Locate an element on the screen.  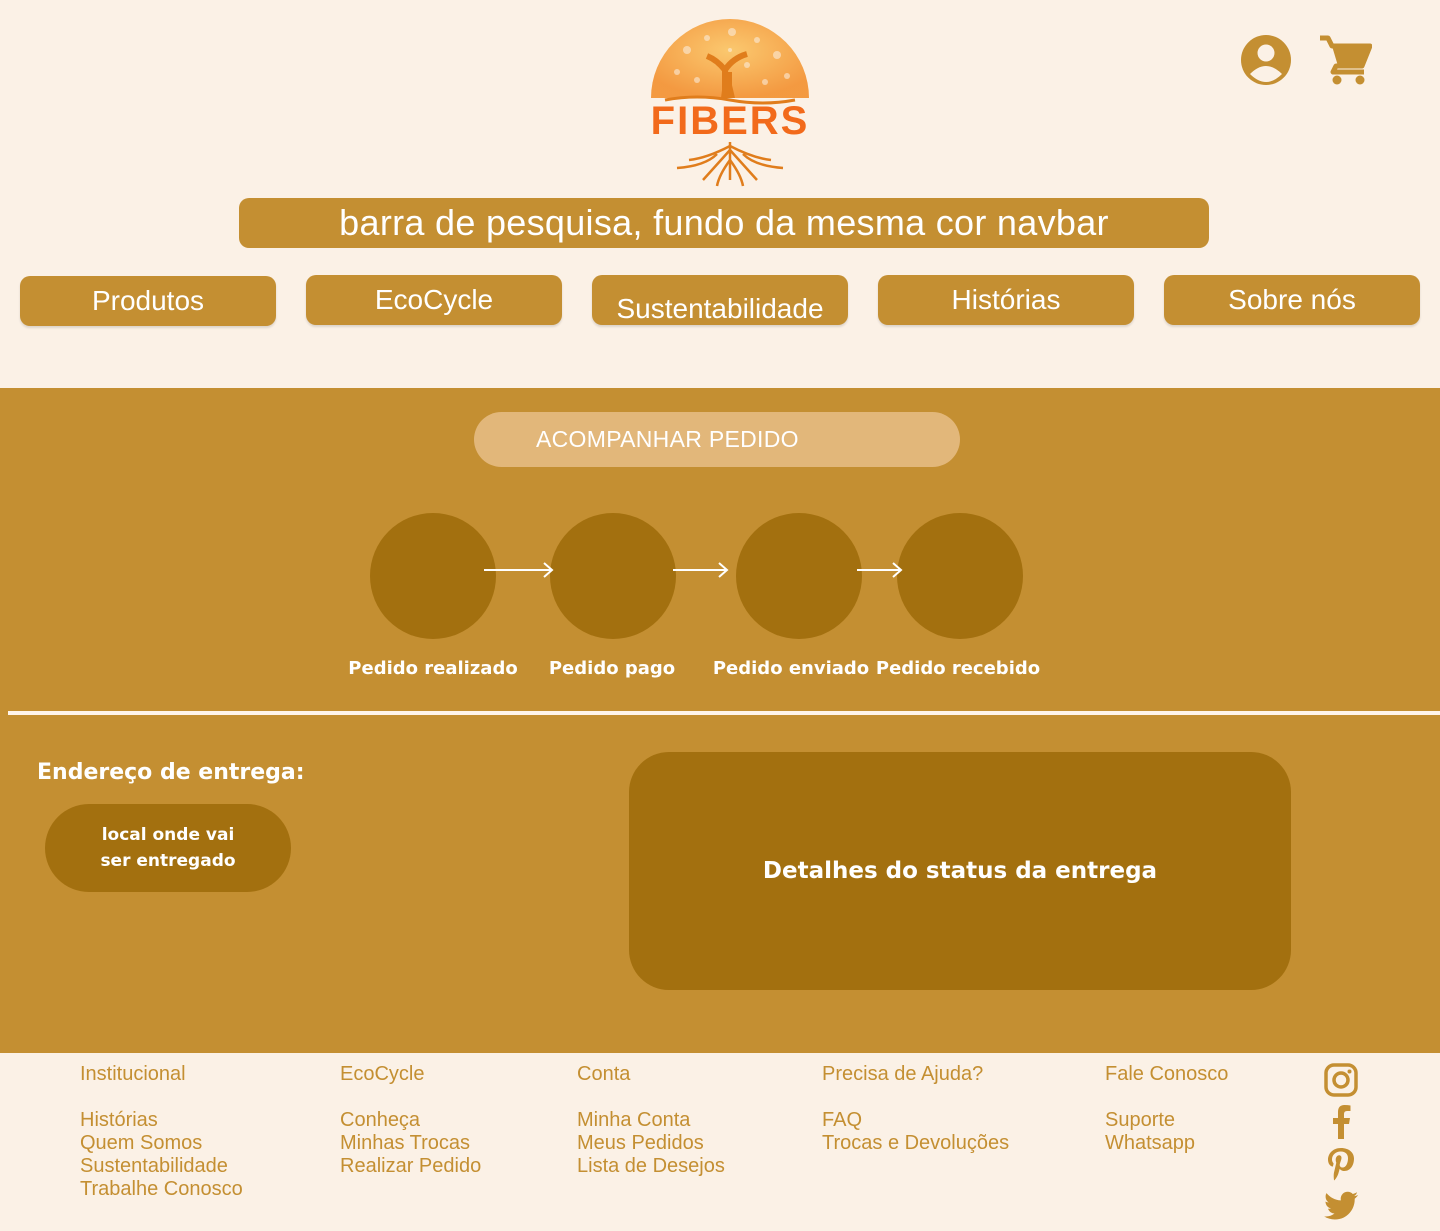
footer-link: Trocas e Devoluções is located at coordinates (915, 1143).